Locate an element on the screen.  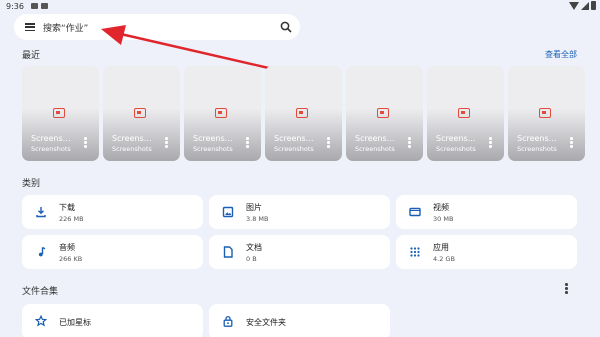
category-size: 0 B is located at coordinates (251, 259).